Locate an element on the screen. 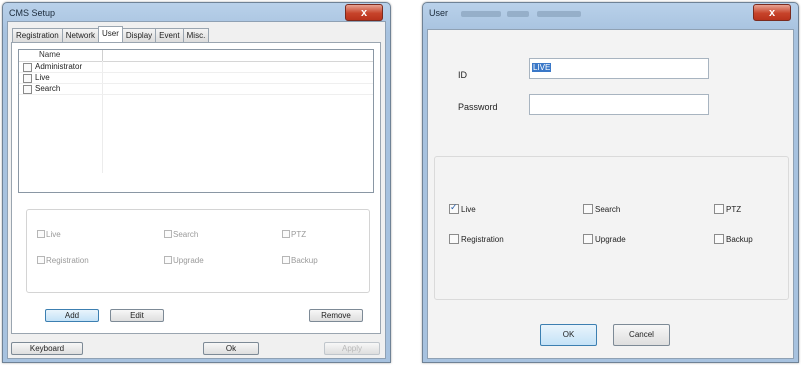 The width and height of the screenshot is (801, 365). tab-network: Network is located at coordinates (80, 35).